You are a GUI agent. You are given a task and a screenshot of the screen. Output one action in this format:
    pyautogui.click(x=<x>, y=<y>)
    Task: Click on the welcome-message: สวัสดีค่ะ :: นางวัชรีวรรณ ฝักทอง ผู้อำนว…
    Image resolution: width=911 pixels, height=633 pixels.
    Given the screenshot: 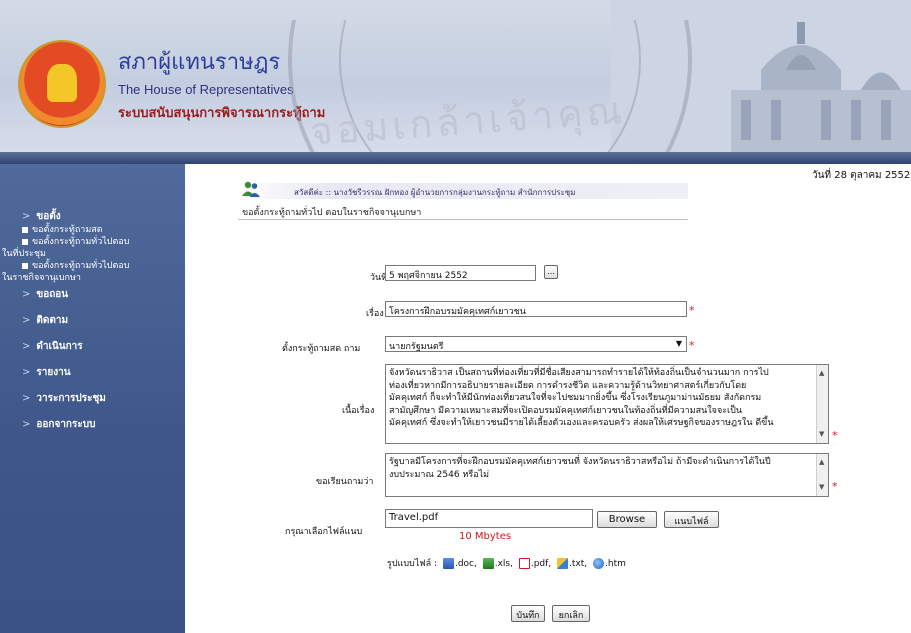 What is the action you would take?
    pyautogui.click(x=435, y=192)
    